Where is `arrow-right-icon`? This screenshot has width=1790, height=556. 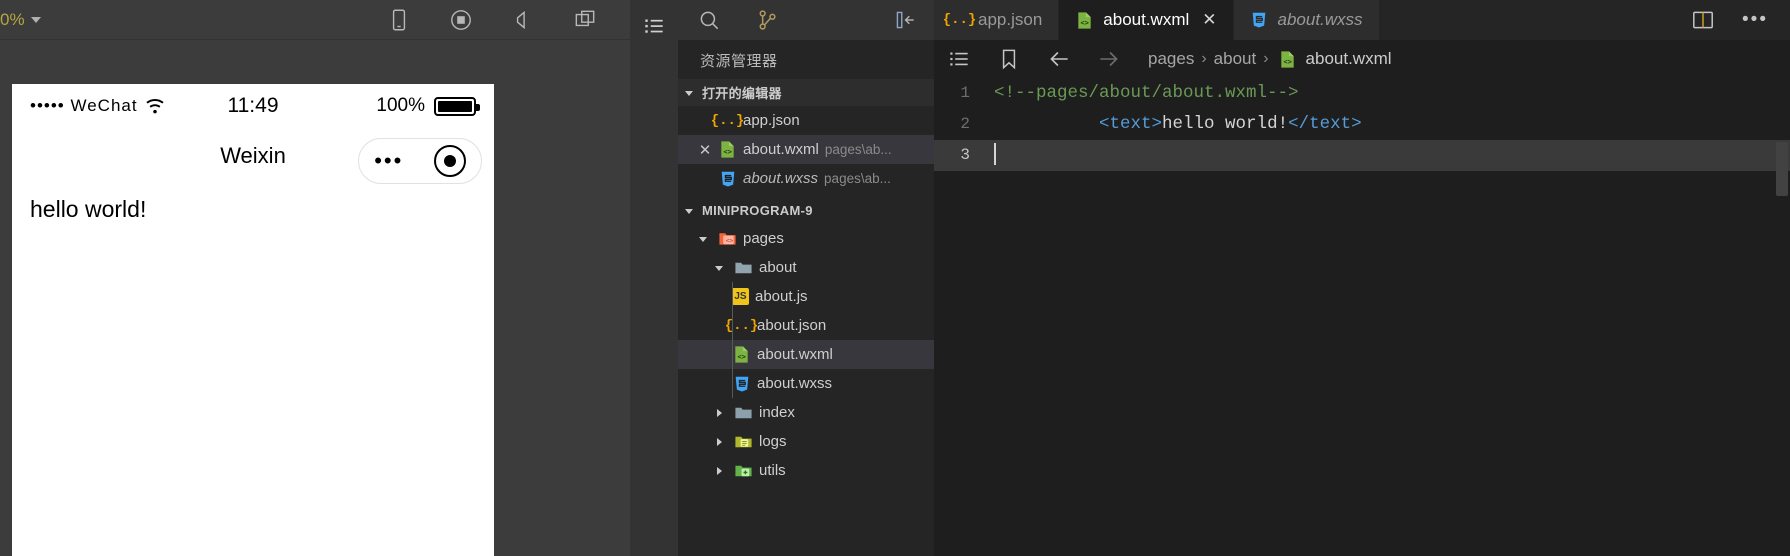
arrow-right-icon is located at coordinates (1109, 59).